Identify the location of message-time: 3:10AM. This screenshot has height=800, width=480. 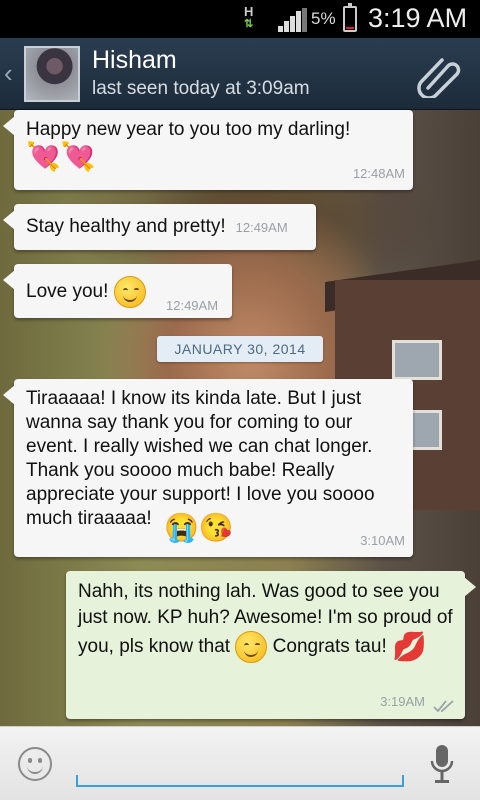
(382, 540).